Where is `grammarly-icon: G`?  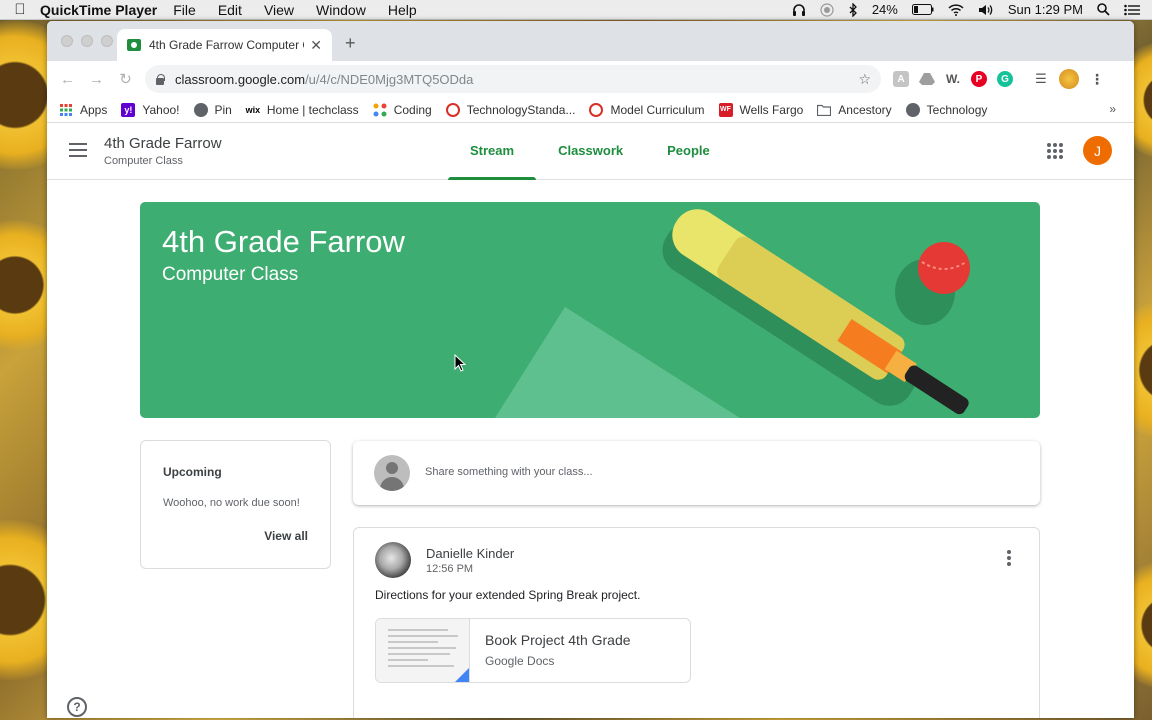
grammarly-icon: G is located at coordinates (1005, 79).